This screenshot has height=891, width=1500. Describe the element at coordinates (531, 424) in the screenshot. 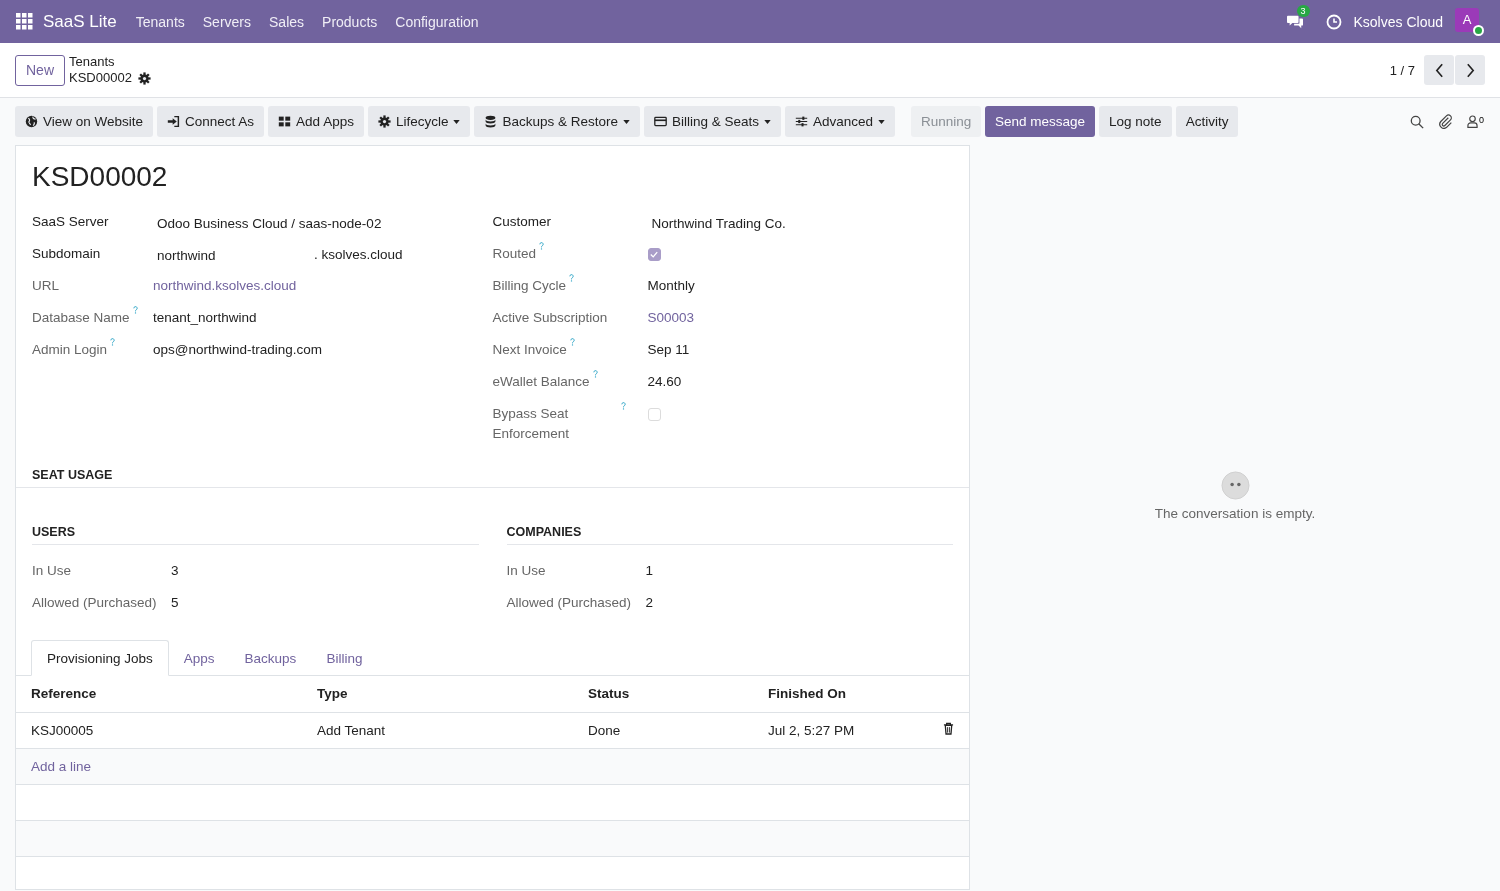

I see `field-label: Bypass Seat Enforcement` at that location.